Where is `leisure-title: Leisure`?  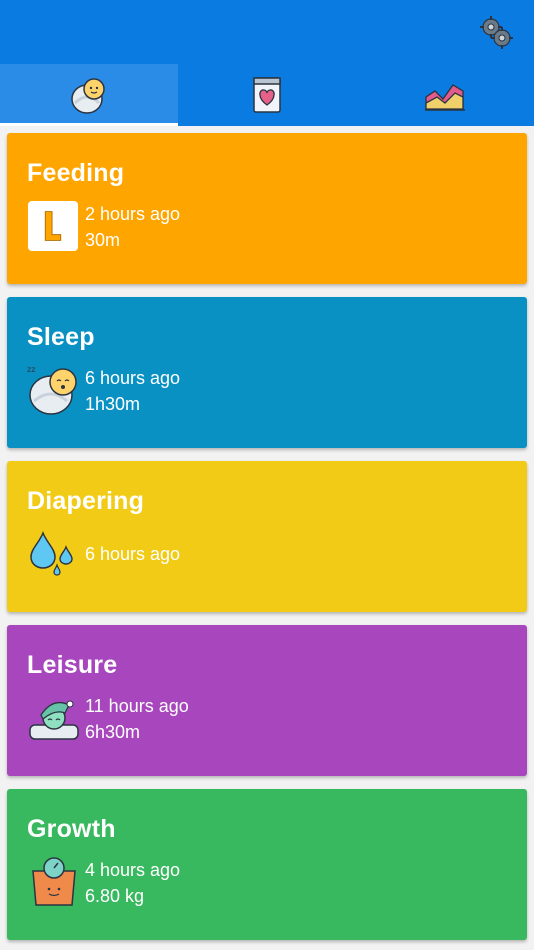
leisure-title: Leisure is located at coordinates (72, 665).